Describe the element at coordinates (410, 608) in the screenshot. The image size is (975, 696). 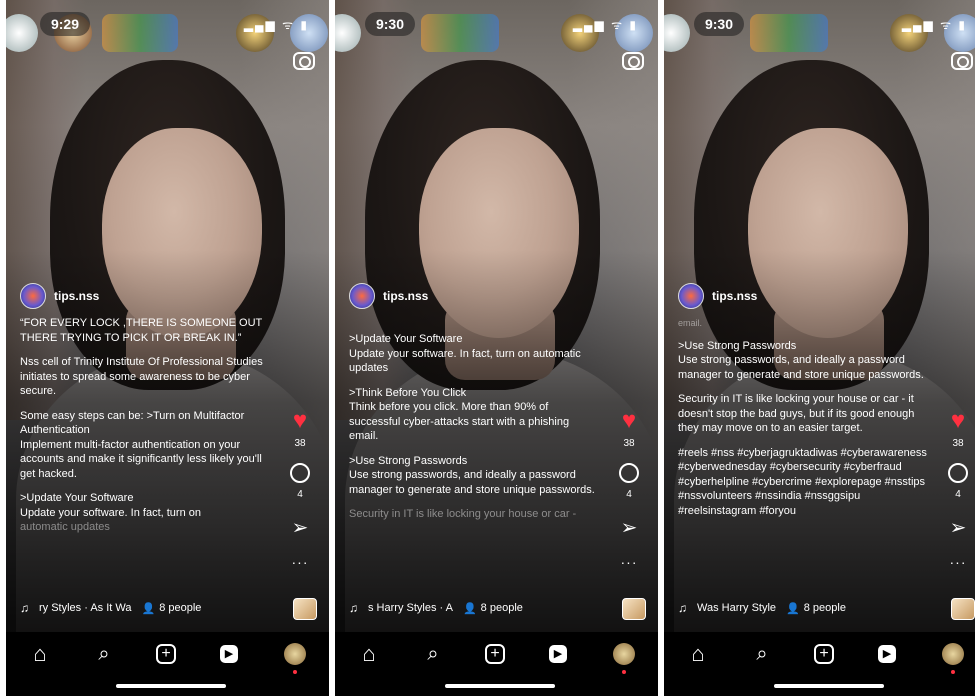
I see `music-title: s Harry Styles · A` at that location.